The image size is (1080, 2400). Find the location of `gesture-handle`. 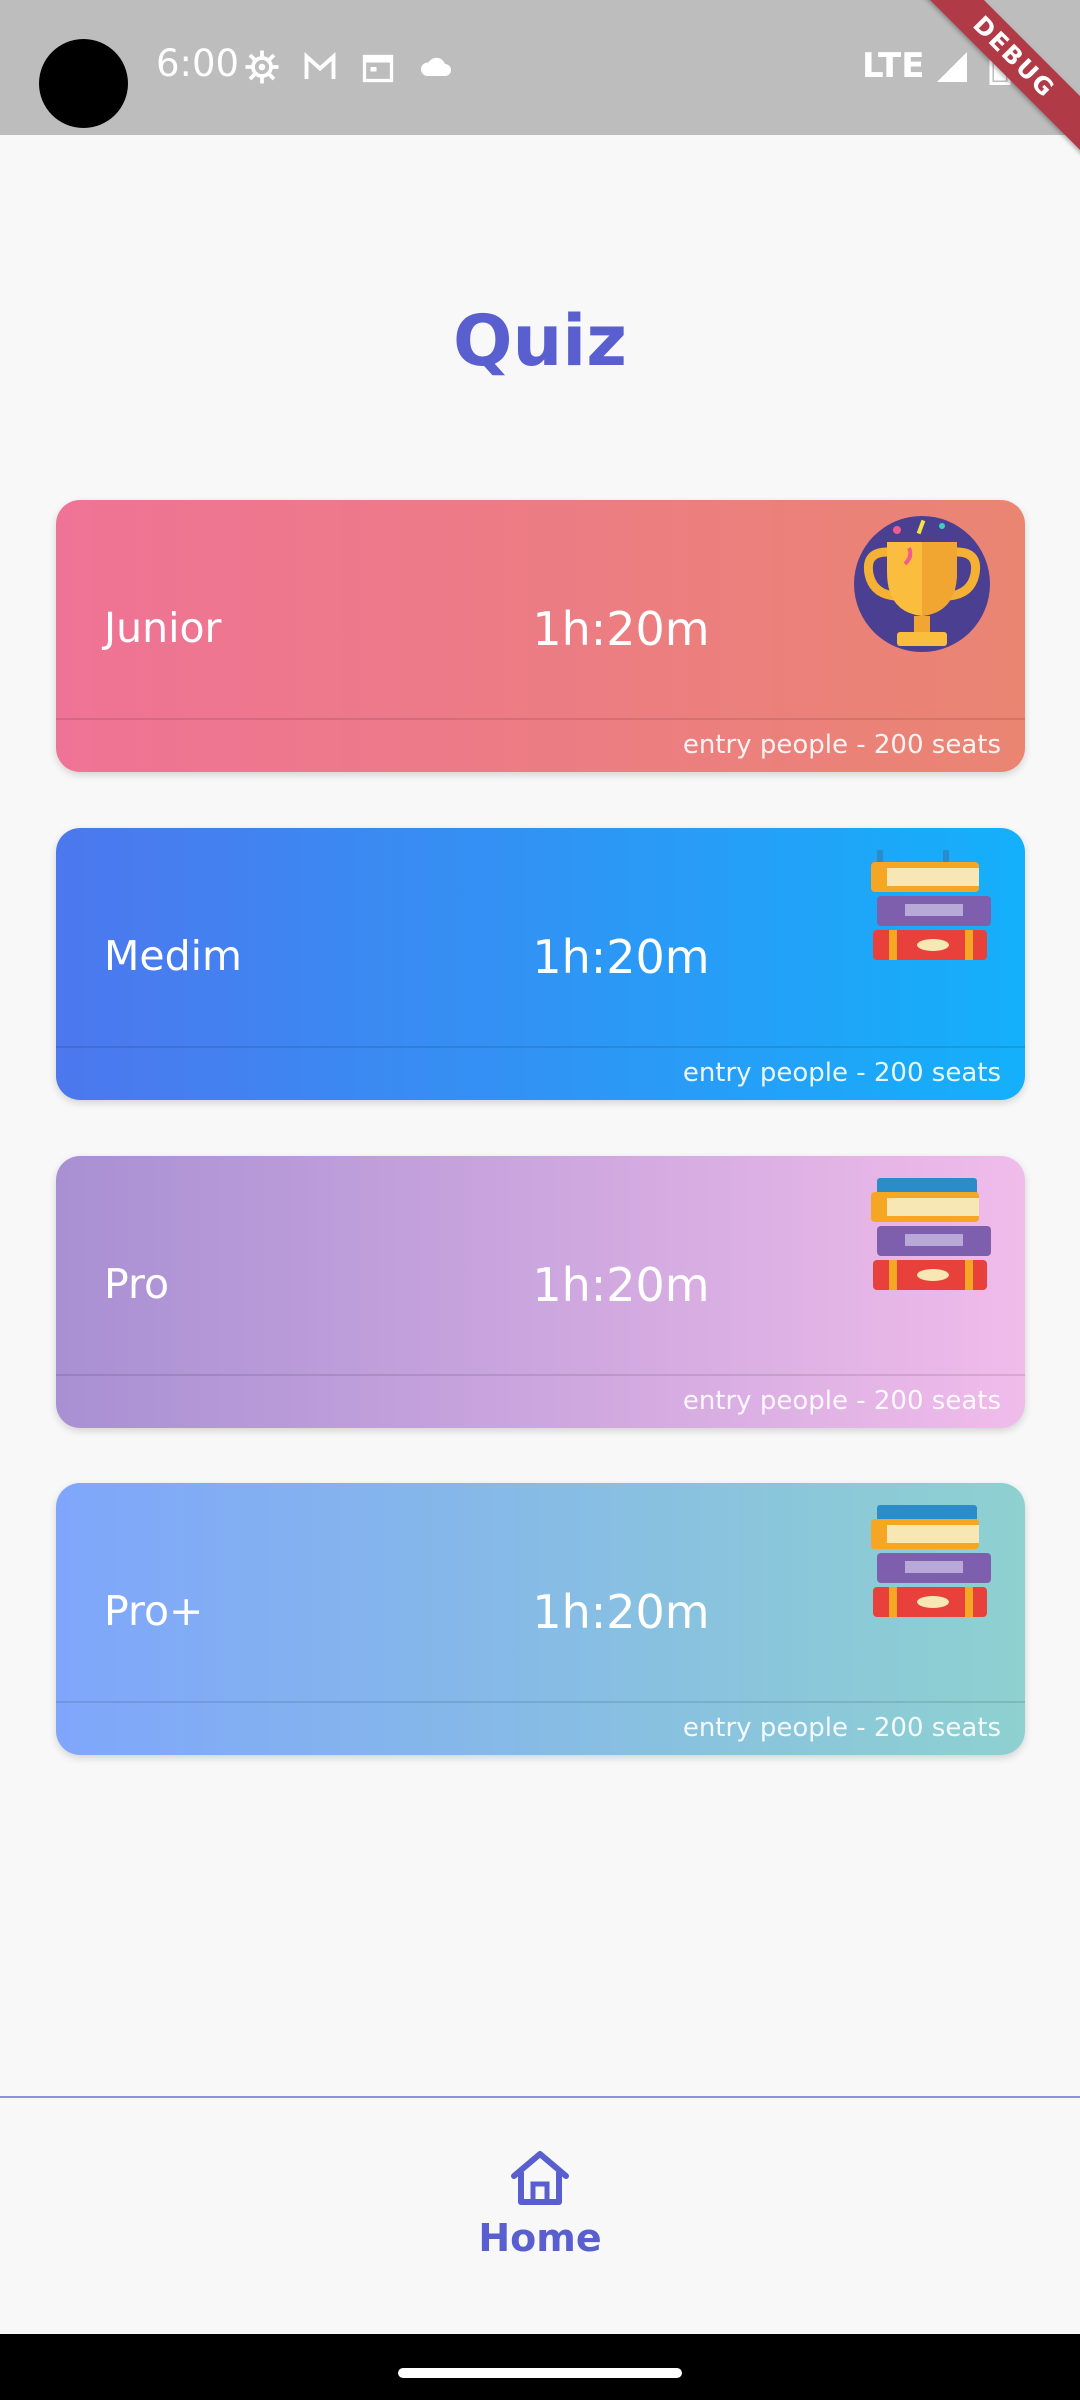

gesture-handle is located at coordinates (540, 2373).